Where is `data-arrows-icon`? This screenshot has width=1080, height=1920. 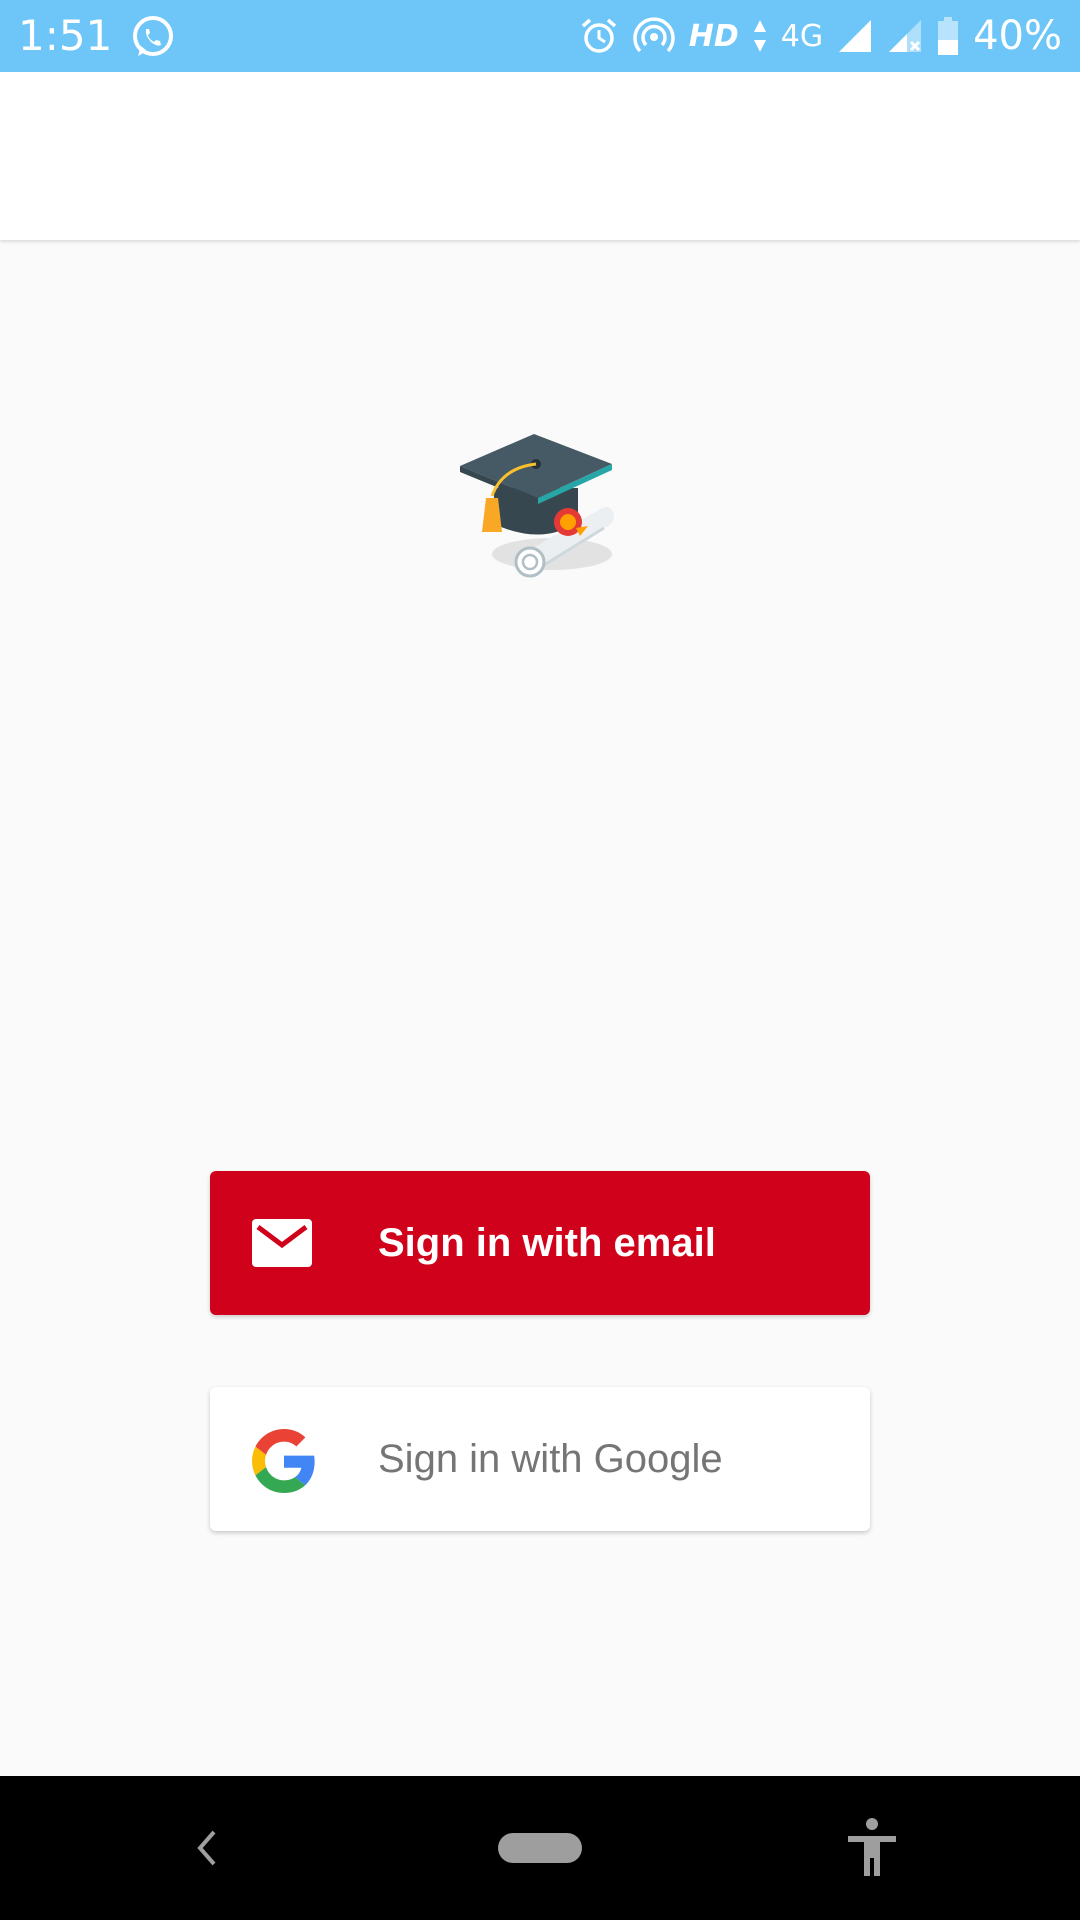
data-arrows-icon is located at coordinates (760, 36).